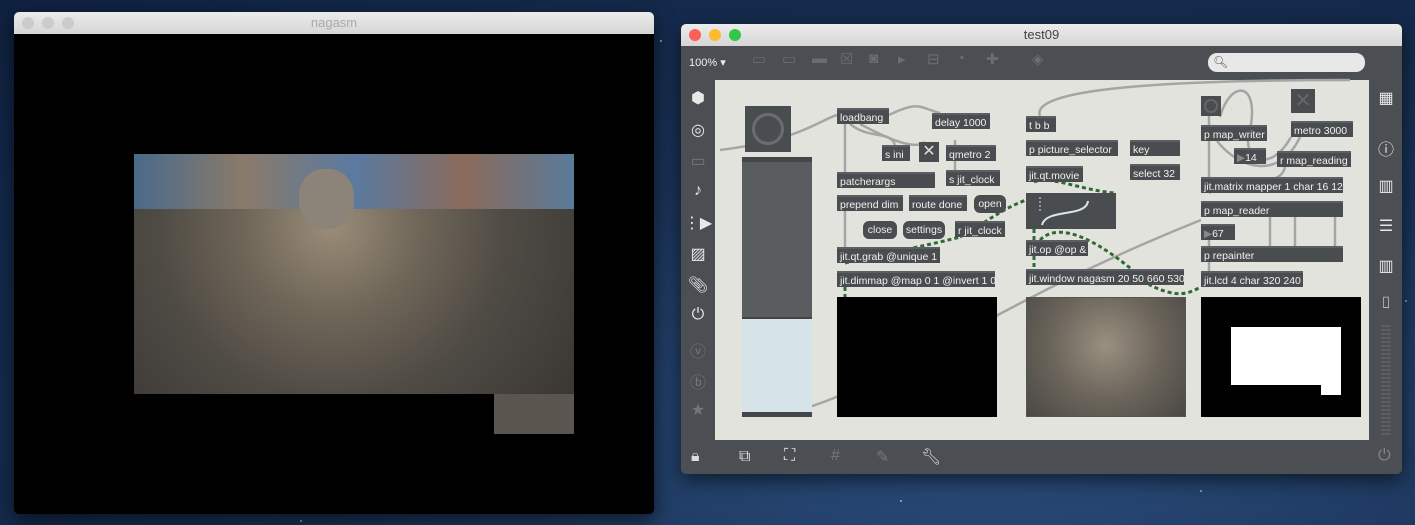 This screenshot has width=1415, height=525. I want to click on qmetro-object: qmetro 2, so click(971, 153).